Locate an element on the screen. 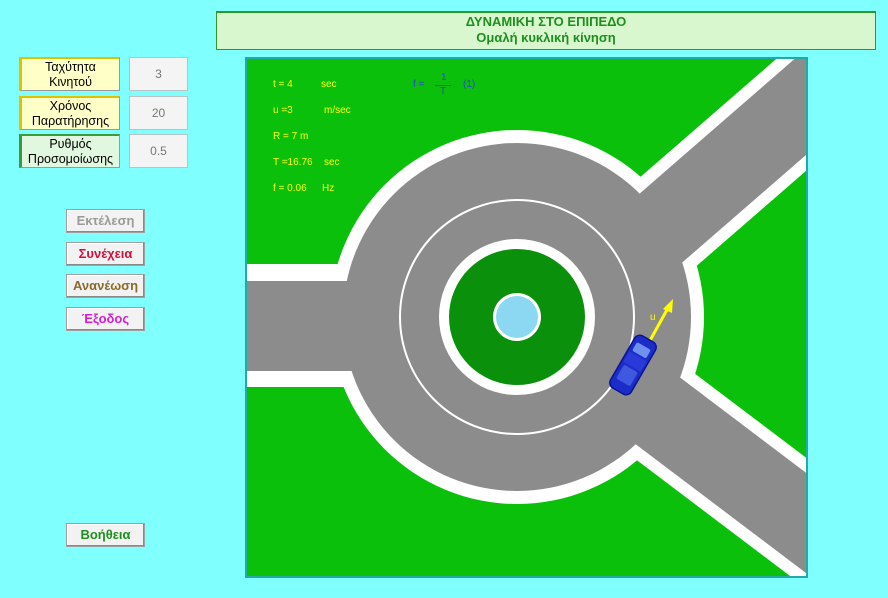  formula-numerator: 1 is located at coordinates (444, 77).